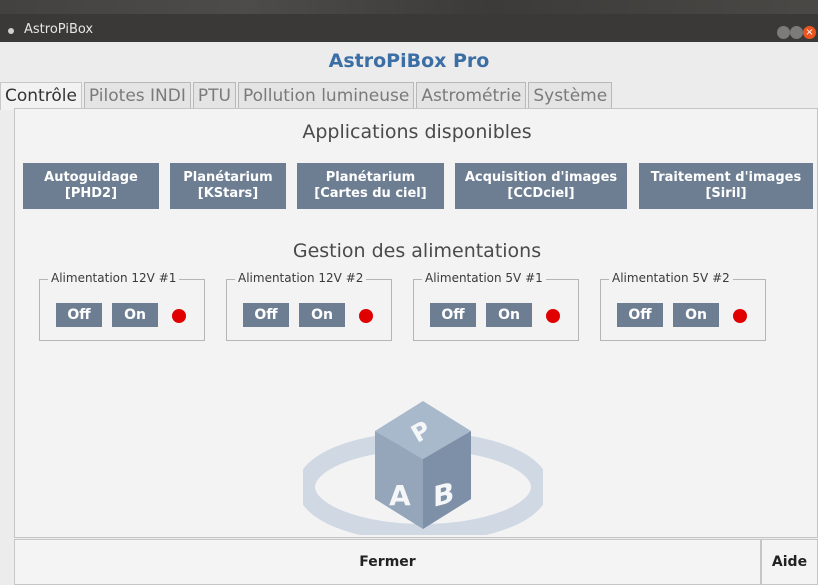 The height and width of the screenshot is (585, 818). What do you see at coordinates (443, 495) in the screenshot?
I see `logo-letter-b: B` at bounding box center [443, 495].